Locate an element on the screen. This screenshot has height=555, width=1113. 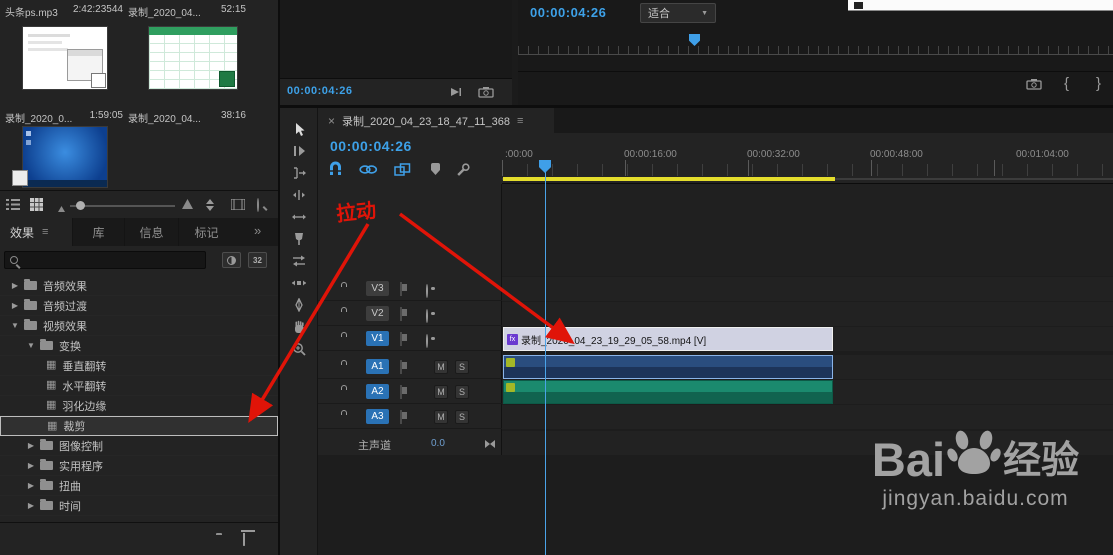
project-item-label: 头条ps.mp3 2:42:23544 is located at coordinates (64, 11).